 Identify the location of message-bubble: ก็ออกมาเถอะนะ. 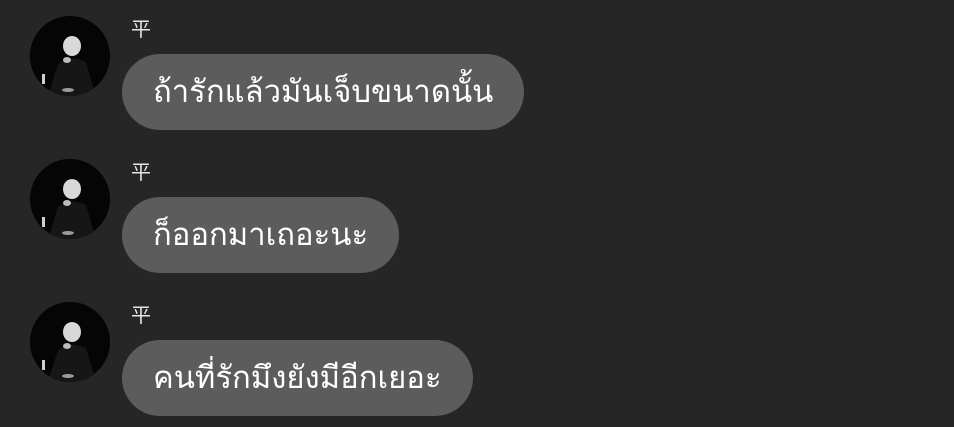
(261, 235).